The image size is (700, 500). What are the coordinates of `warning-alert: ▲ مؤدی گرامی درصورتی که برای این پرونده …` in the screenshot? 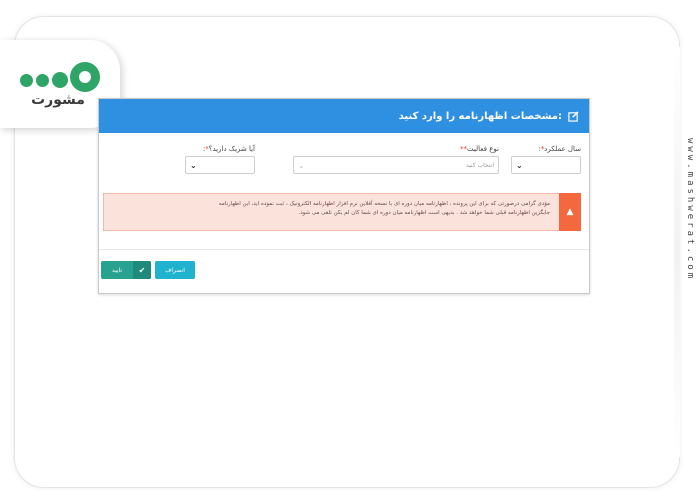 It's located at (342, 212).